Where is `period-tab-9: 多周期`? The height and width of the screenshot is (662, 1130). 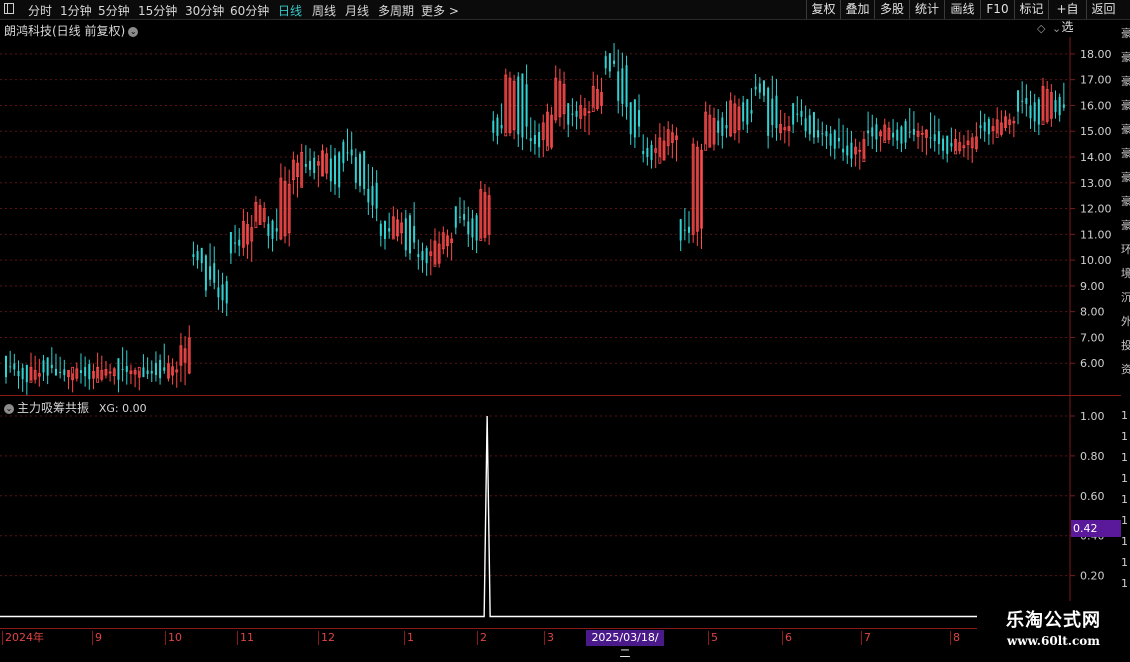
period-tab-9: 多周期 is located at coordinates (396, 10).